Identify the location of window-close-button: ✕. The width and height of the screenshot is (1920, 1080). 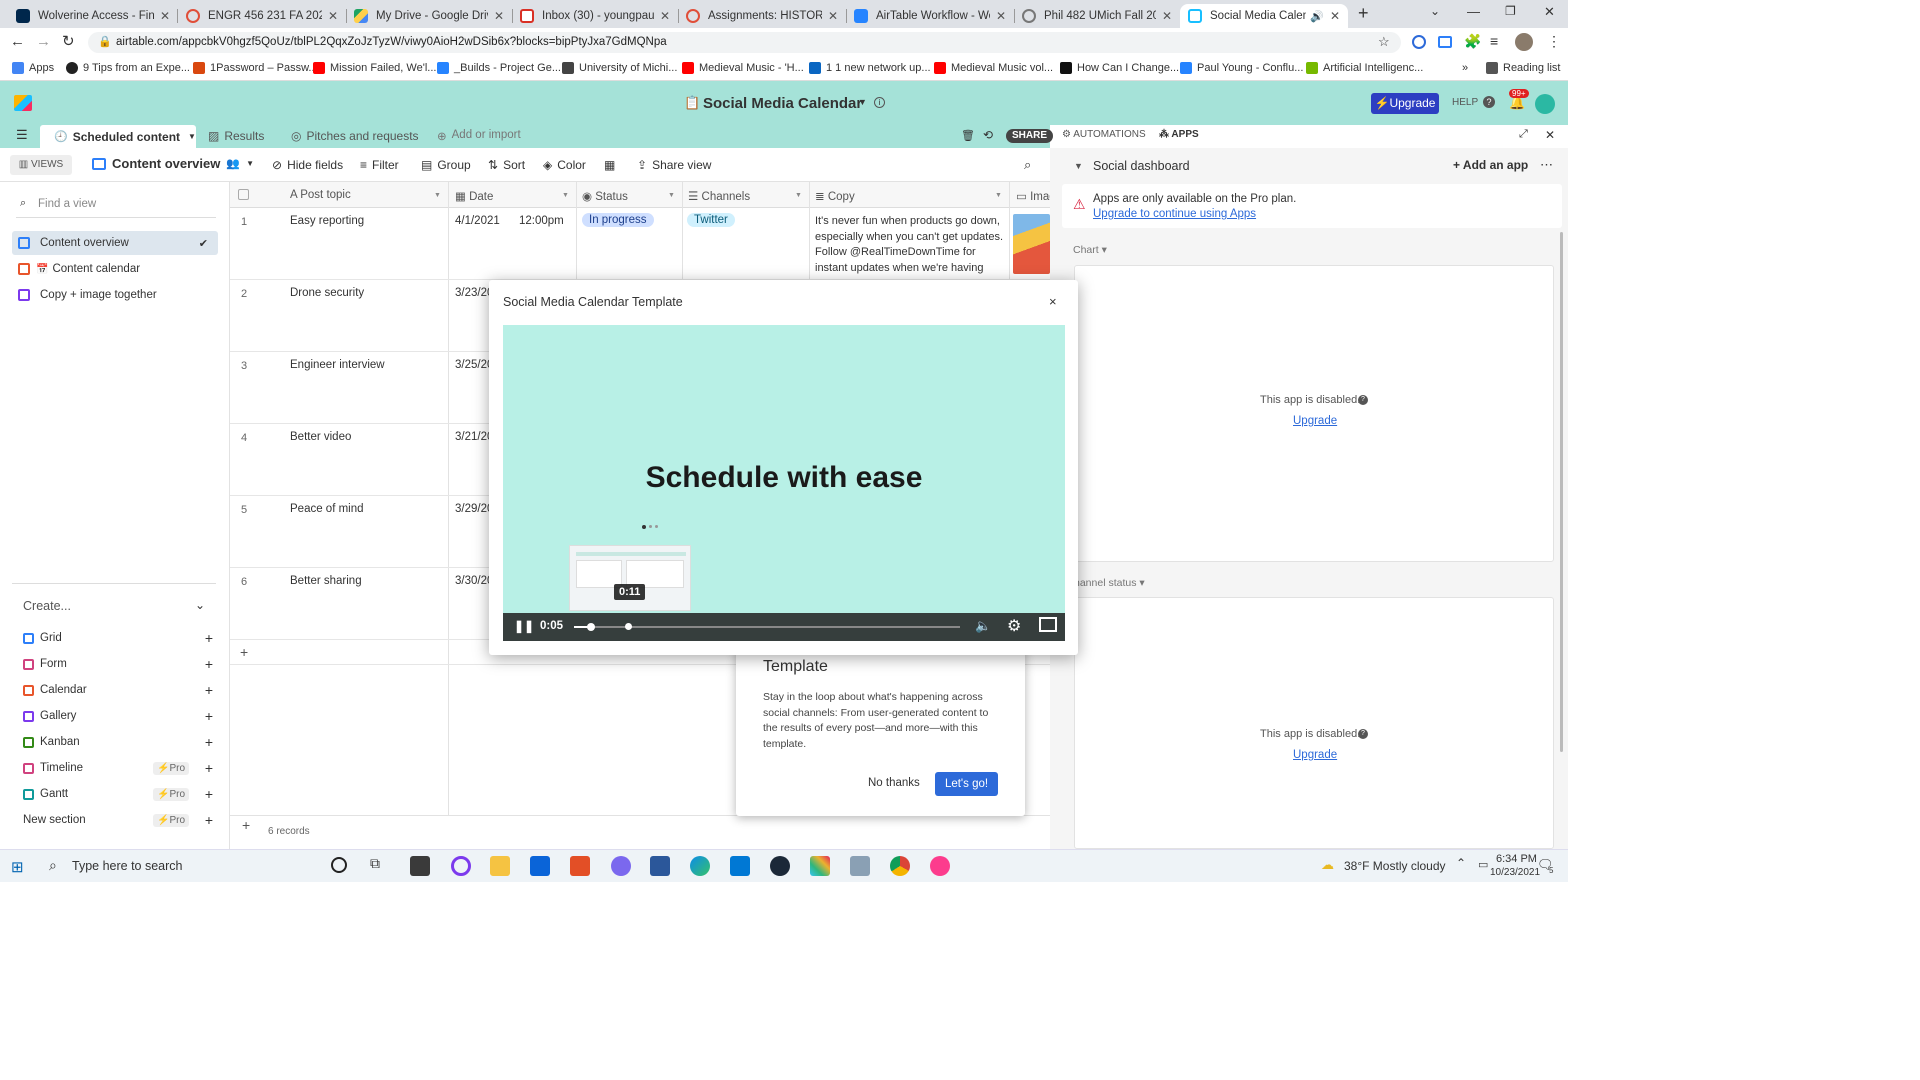
(1549, 12).